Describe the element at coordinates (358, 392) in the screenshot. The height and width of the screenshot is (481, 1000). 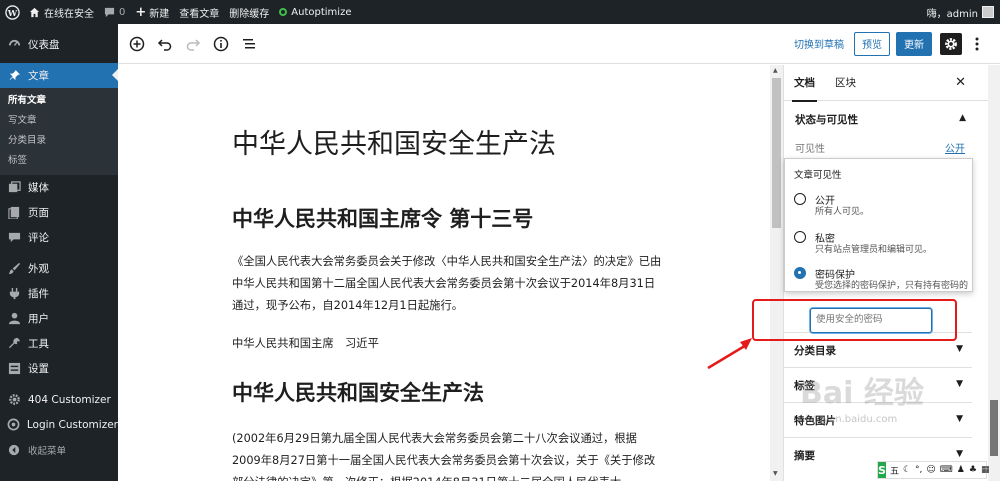
I see `heading-block: 中华人民共和国安全生产法` at that location.